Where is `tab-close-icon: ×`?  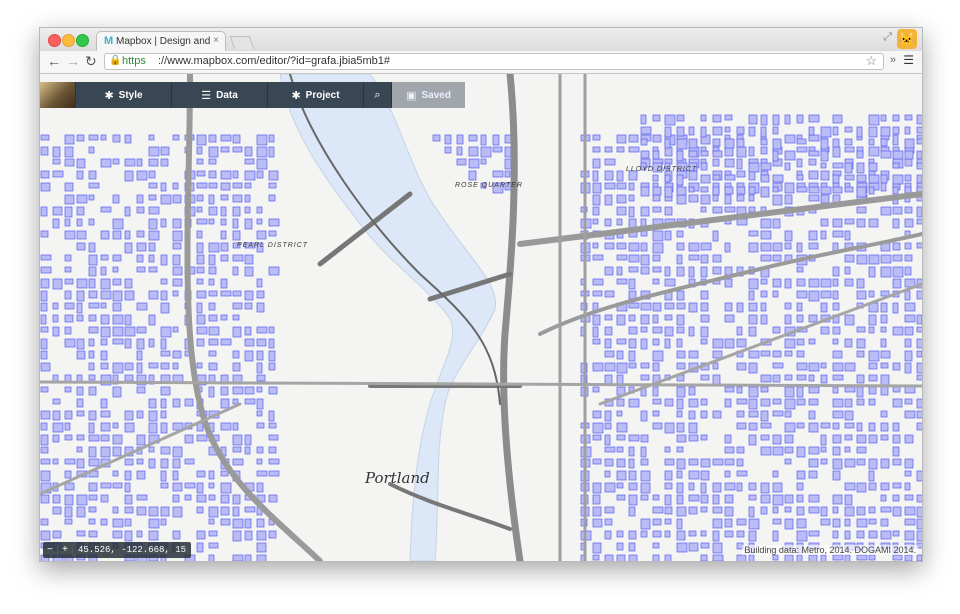 tab-close-icon: × is located at coordinates (216, 40).